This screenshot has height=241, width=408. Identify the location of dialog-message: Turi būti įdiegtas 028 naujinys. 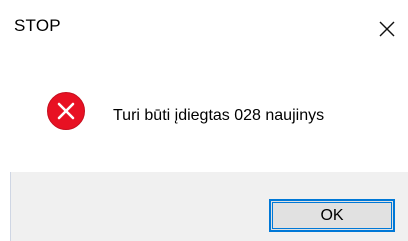
(219, 115).